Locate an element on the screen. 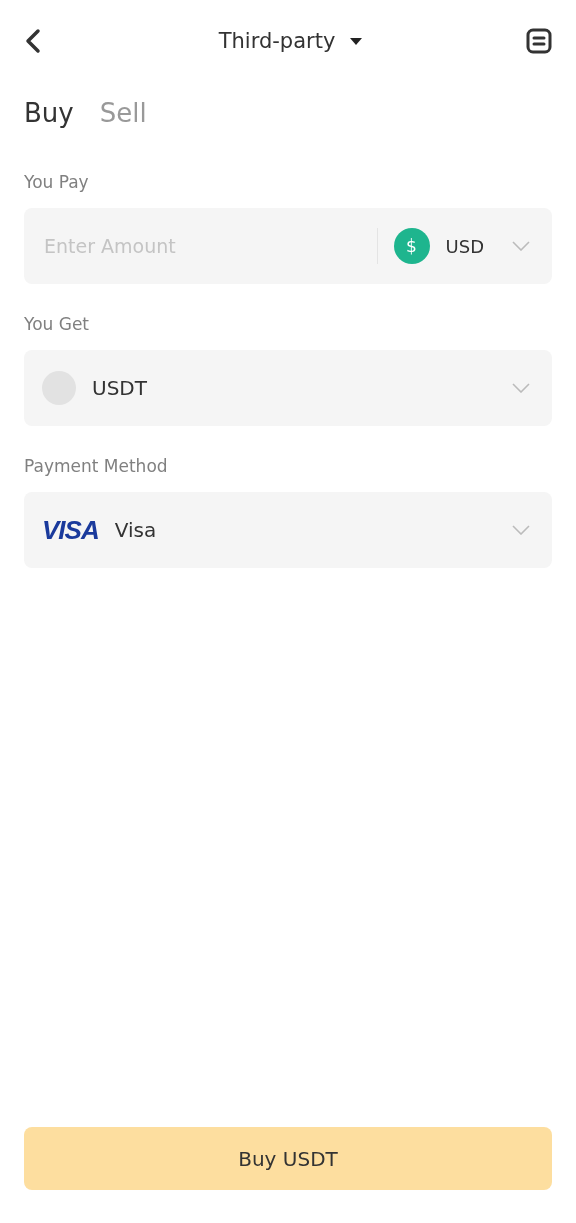 This screenshot has width=576, height=1223. tab: Buy is located at coordinates (49, 113).